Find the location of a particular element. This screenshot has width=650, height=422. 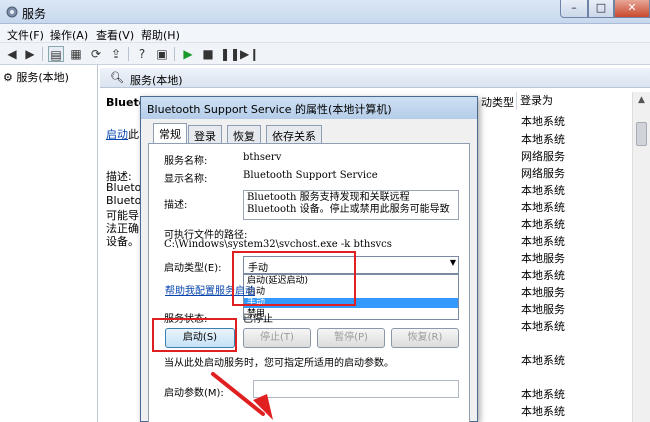

annotation-arrow-icon is located at coordinates (242, 396).